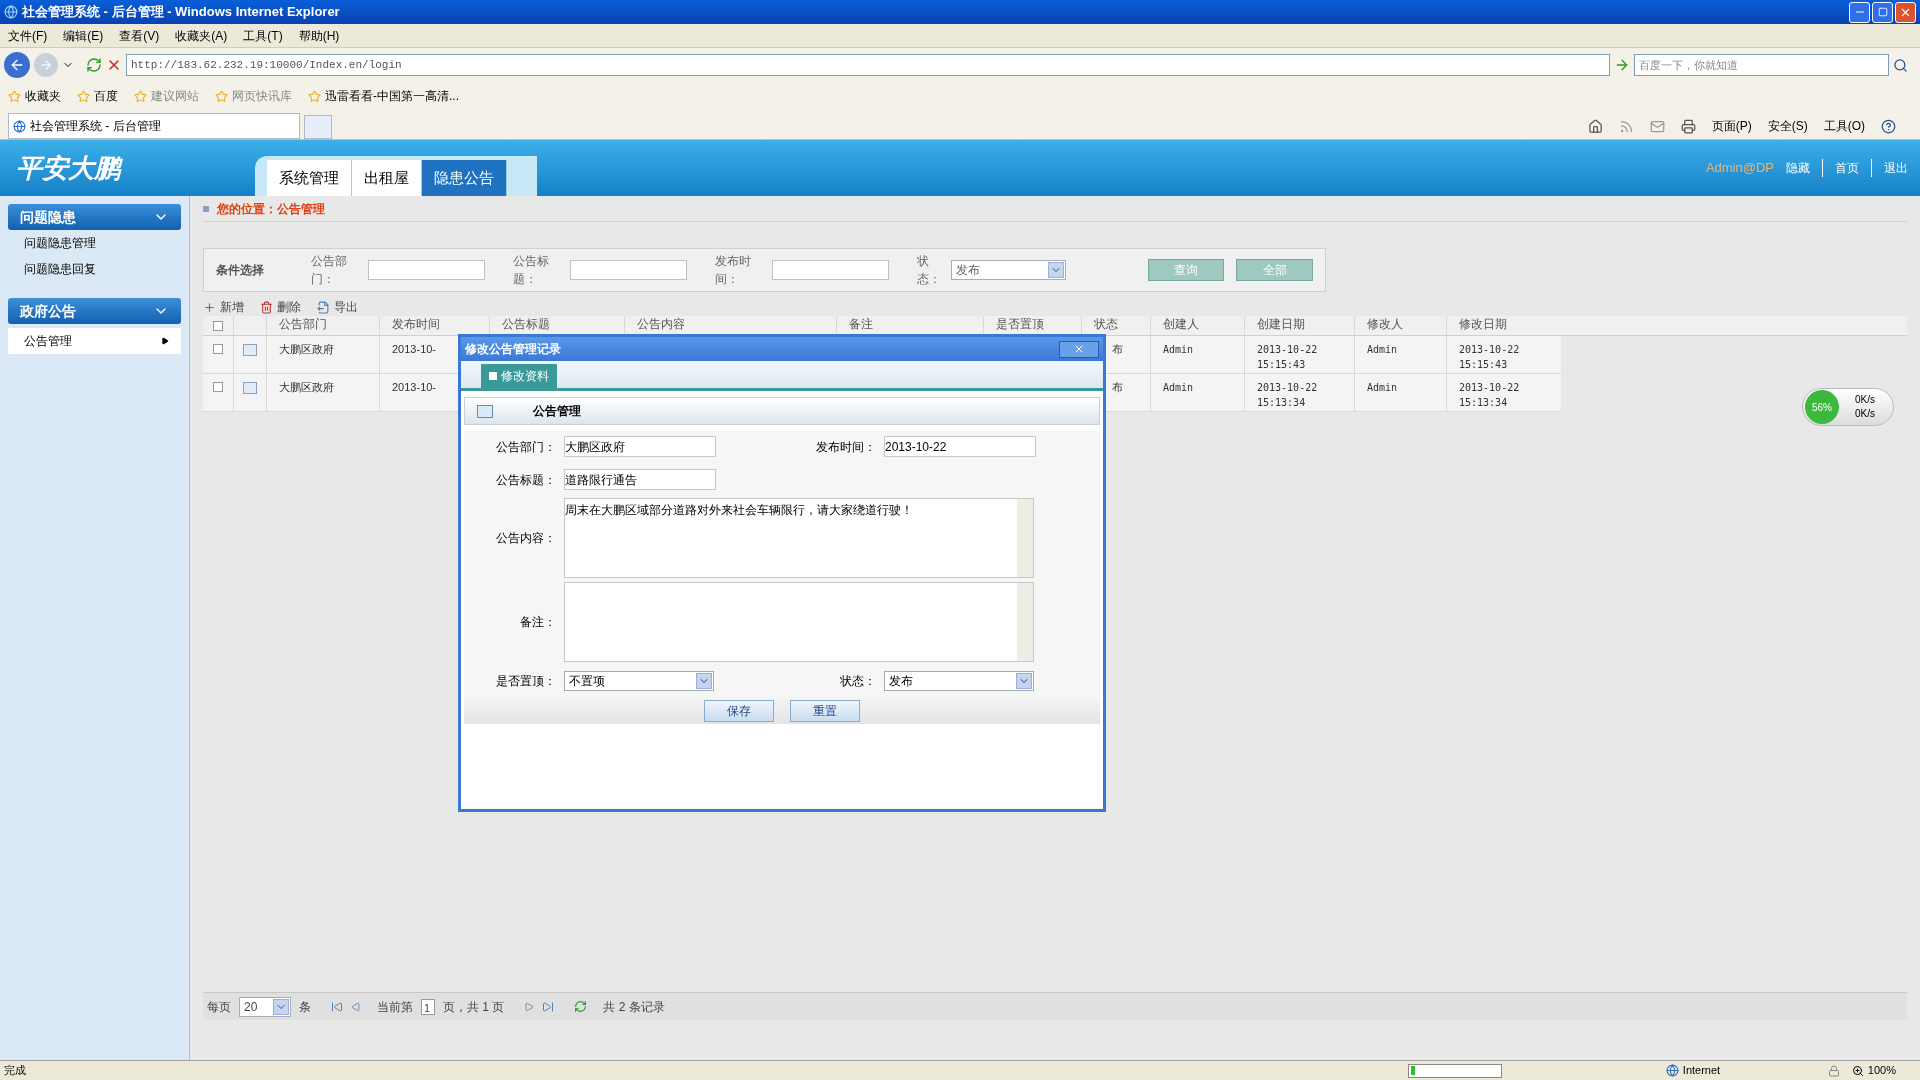  Describe the element at coordinates (548, 1006) in the screenshot. I see `last-page-icon` at that location.